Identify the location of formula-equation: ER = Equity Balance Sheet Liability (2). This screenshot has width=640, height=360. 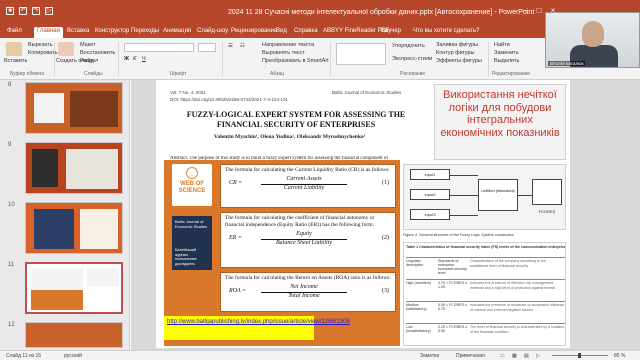
(308, 239).